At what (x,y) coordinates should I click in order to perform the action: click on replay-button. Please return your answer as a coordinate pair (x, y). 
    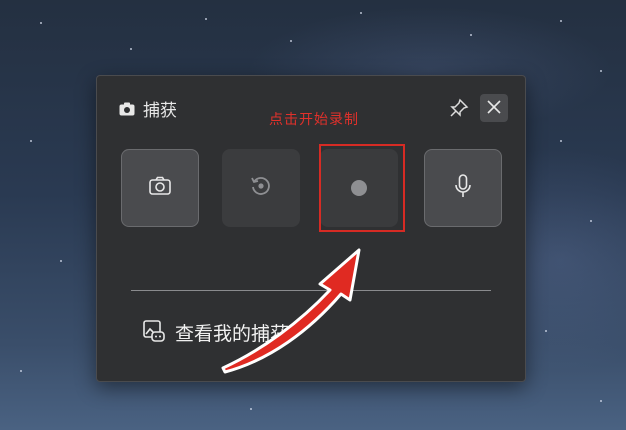
    Looking at the image, I should click on (261, 188).